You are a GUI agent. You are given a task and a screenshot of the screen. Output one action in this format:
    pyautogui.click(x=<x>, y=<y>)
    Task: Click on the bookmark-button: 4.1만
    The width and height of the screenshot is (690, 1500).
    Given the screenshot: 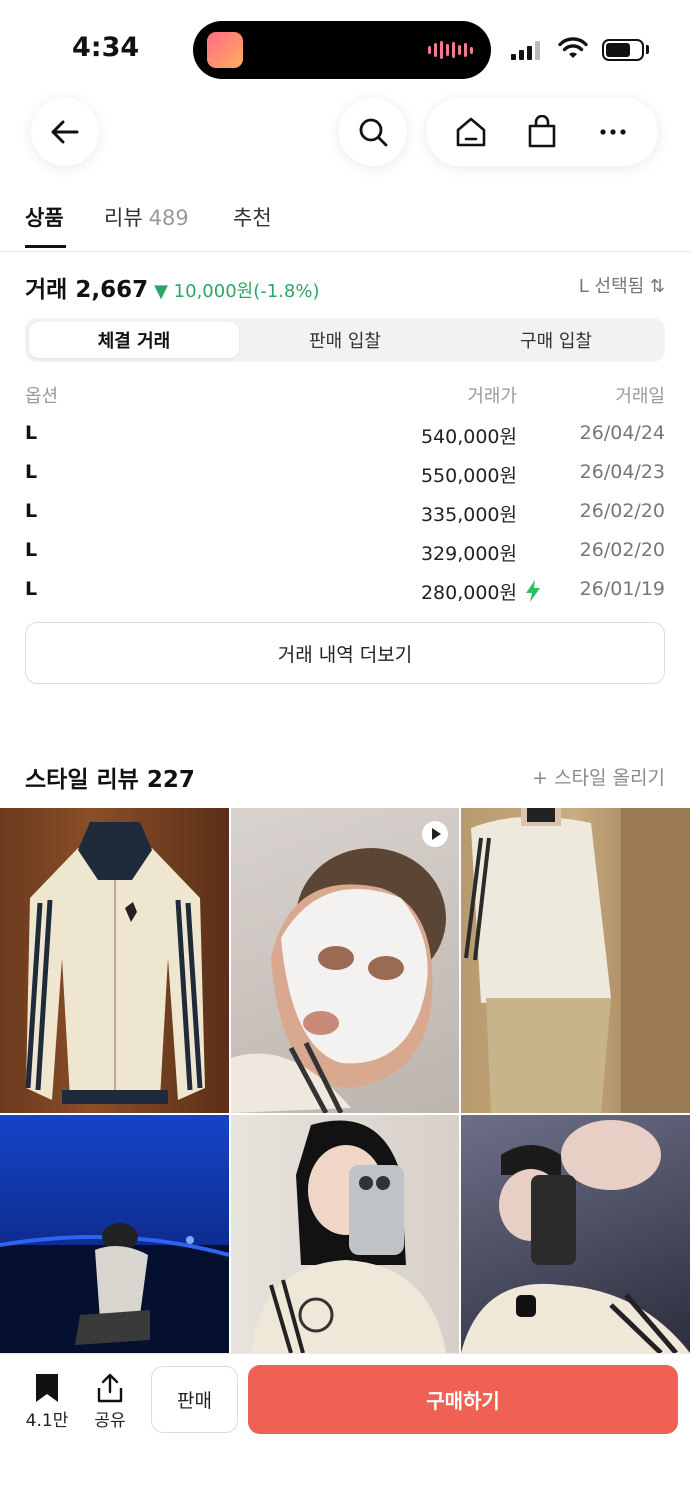 What is the action you would take?
    pyautogui.click(x=47, y=1401)
    